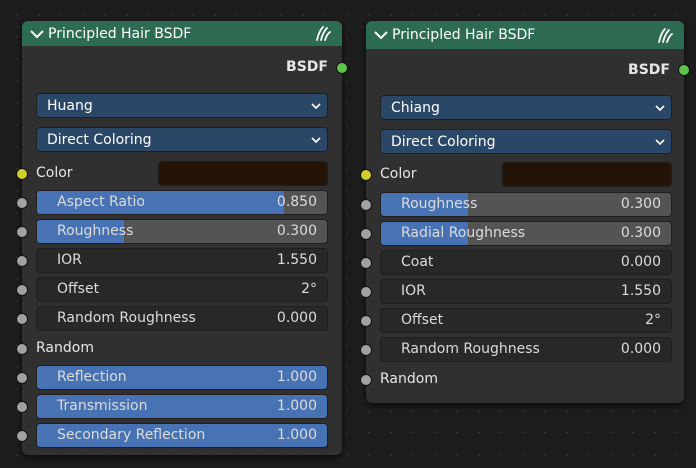 The image size is (696, 468). Describe the element at coordinates (182, 377) in the screenshot. I see `reflection-field: Reflection 1.000` at that location.